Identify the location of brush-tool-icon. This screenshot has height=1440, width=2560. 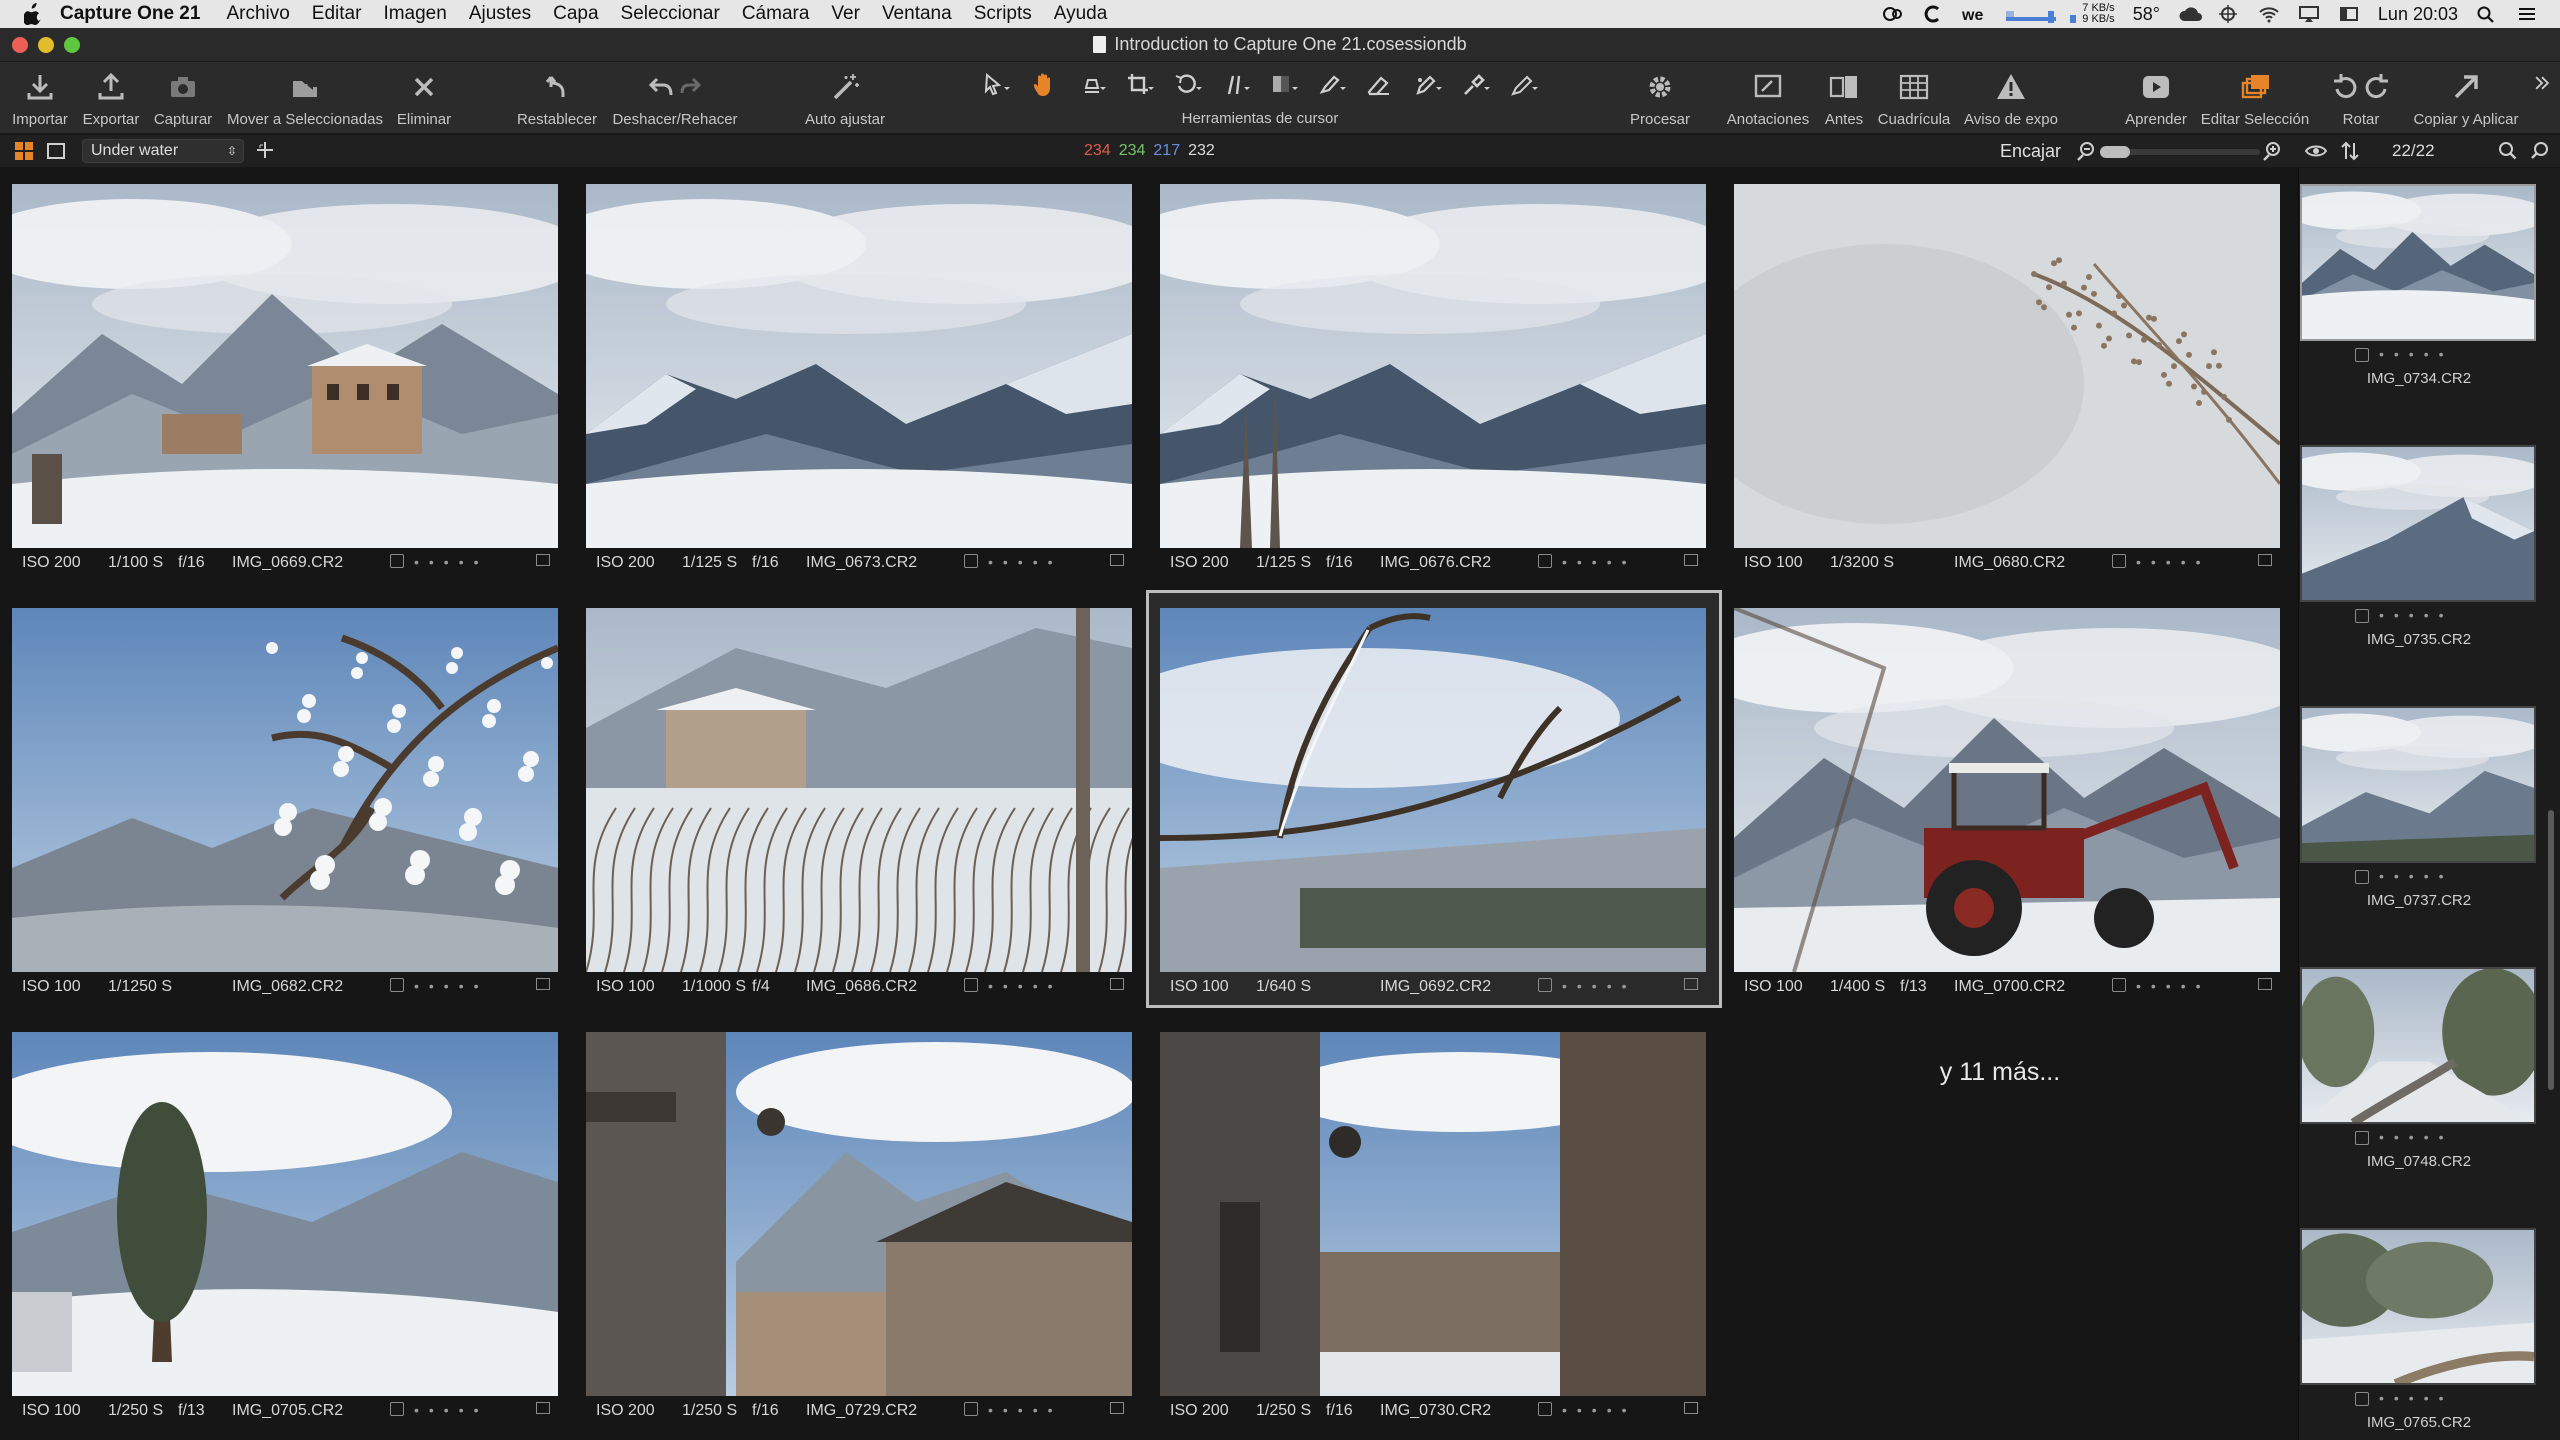
(1332, 85).